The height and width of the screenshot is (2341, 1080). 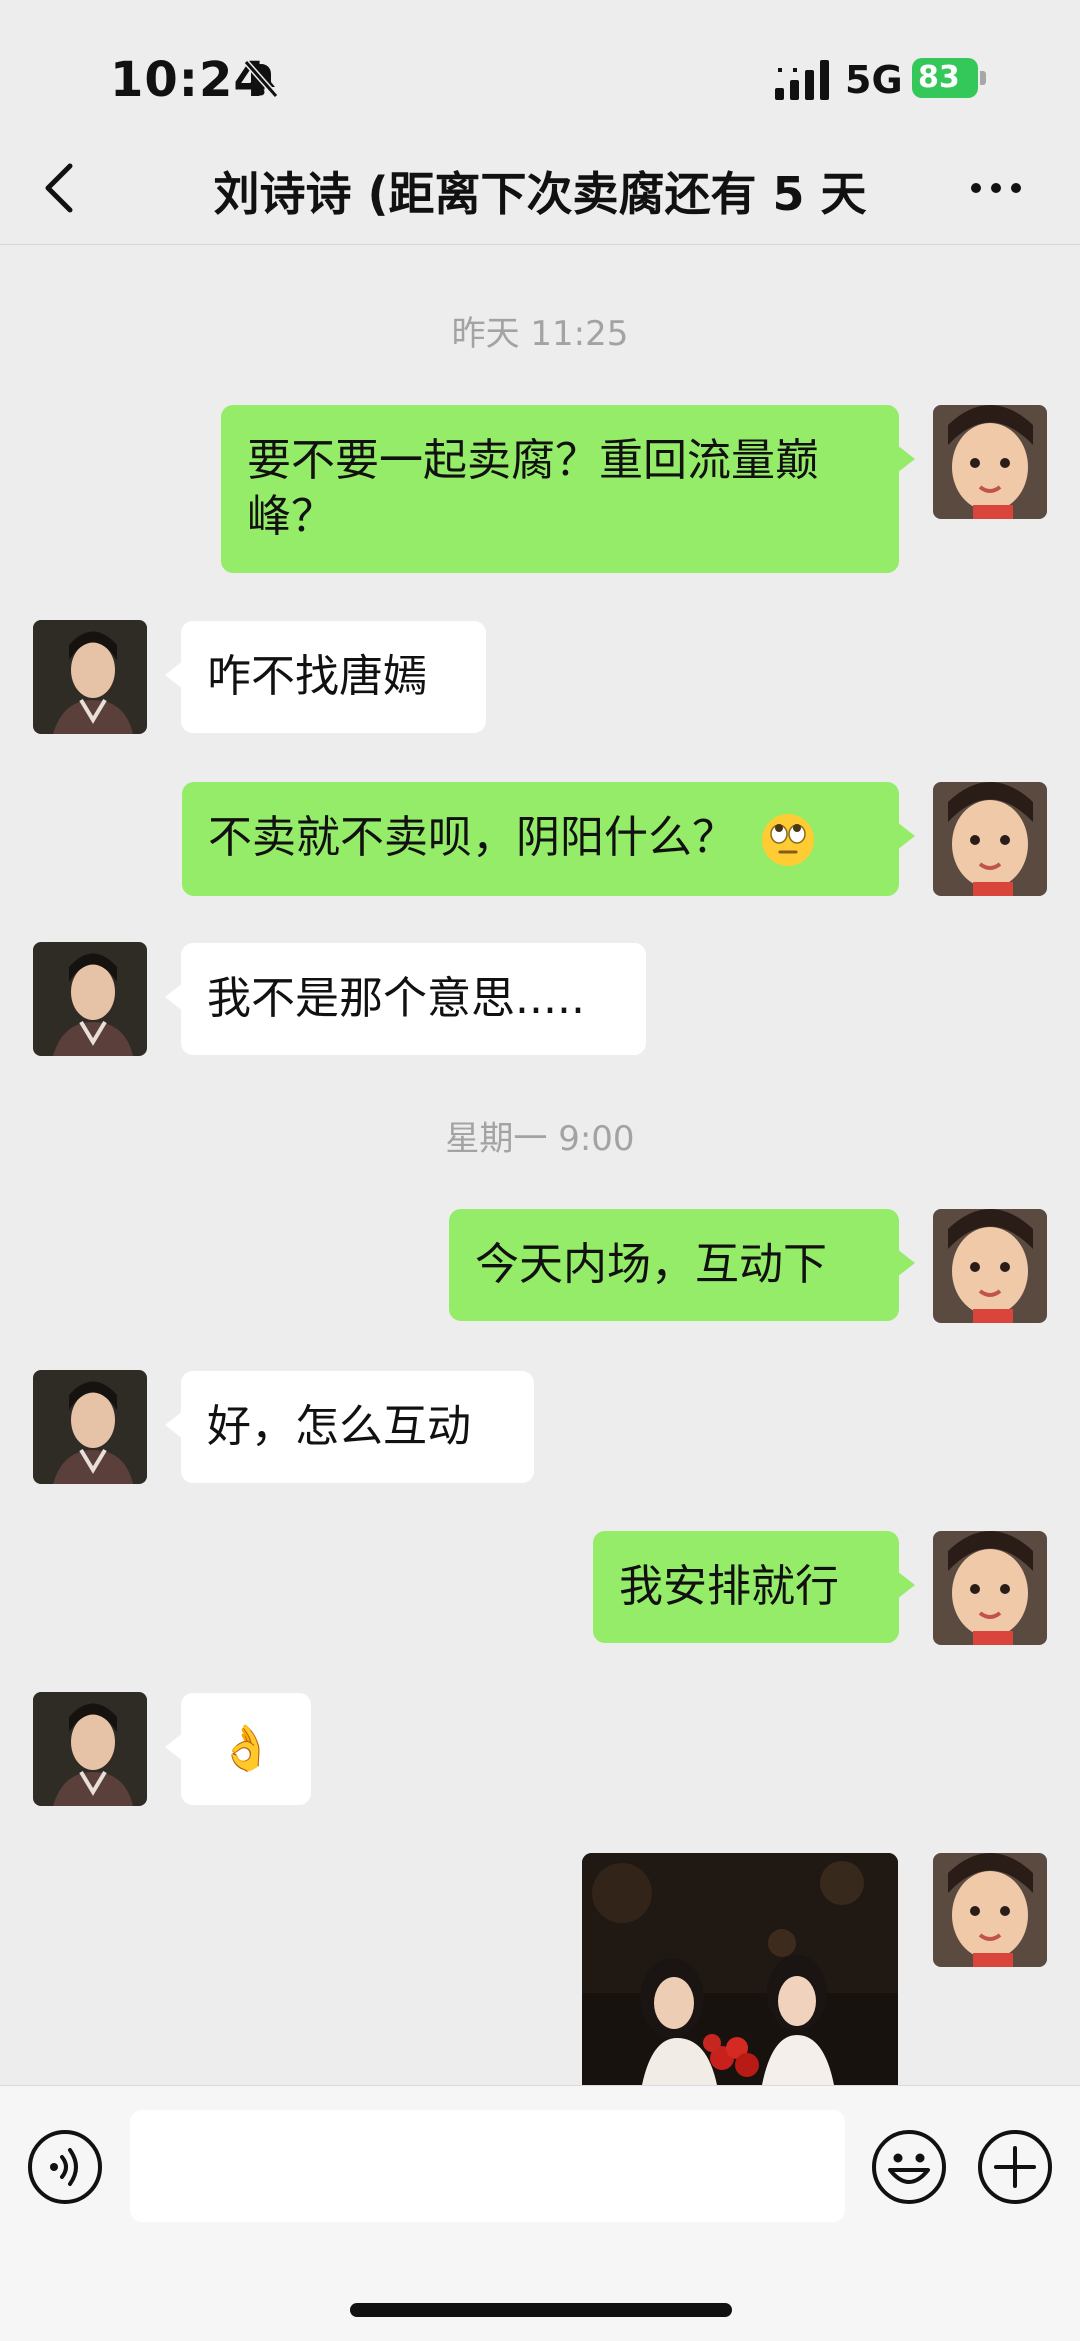 I want to click on battery-charging-icon: 83, so click(x=949, y=78).